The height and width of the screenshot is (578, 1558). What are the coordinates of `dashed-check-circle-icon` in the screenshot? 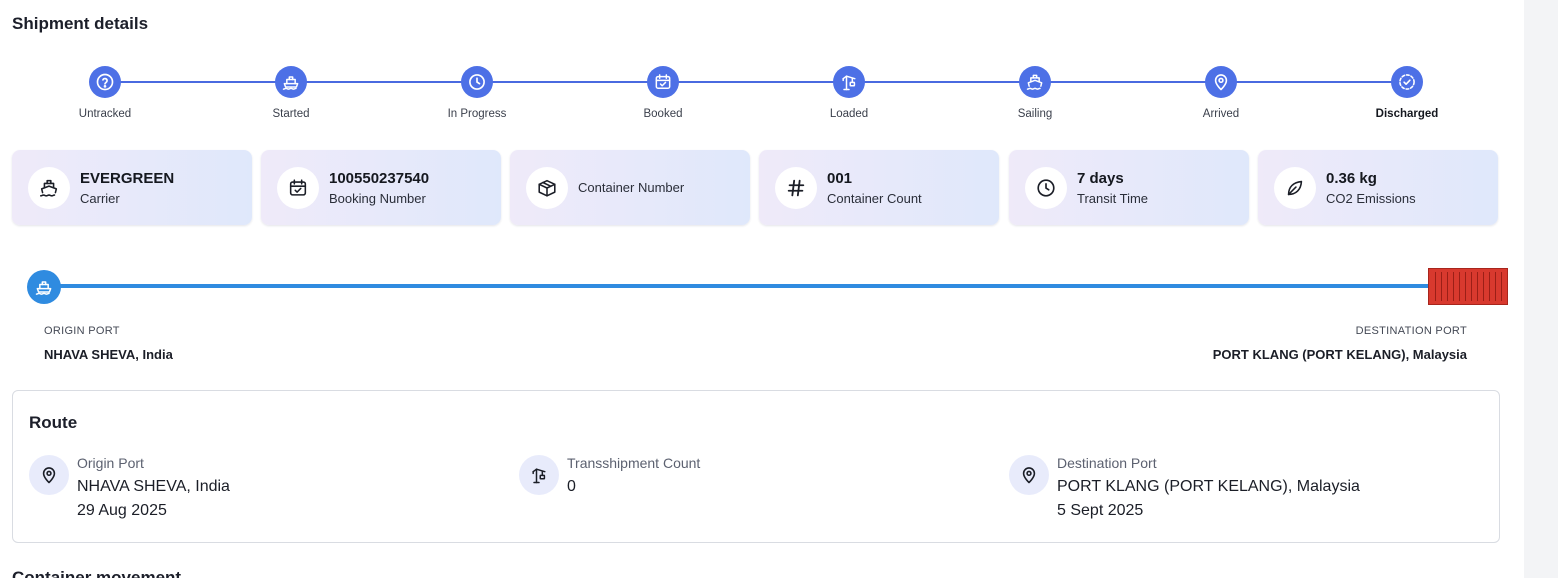 It's located at (1407, 82).